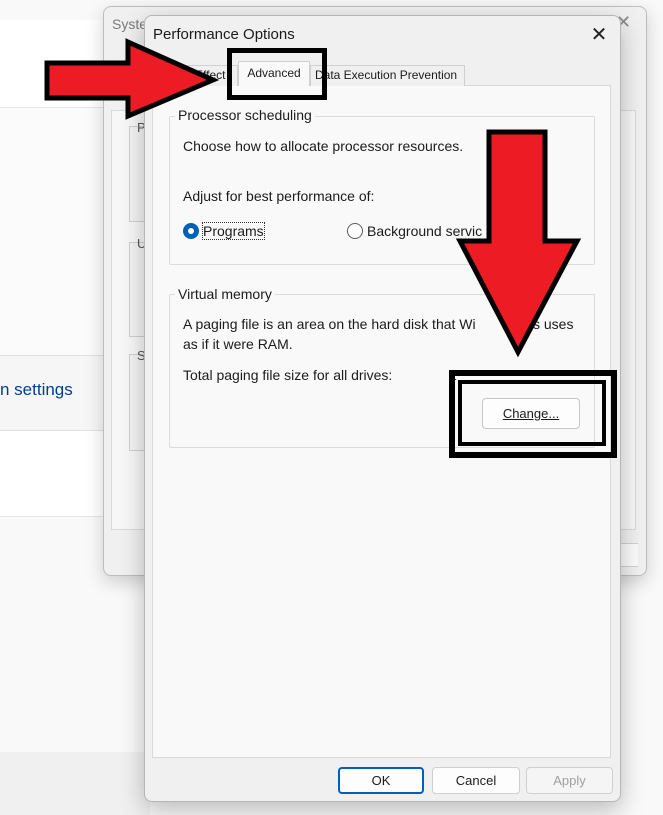 Image resolution: width=663 pixels, height=815 pixels. Describe the element at coordinates (518, 243) in the screenshot. I see `down-arrow-icon` at that location.